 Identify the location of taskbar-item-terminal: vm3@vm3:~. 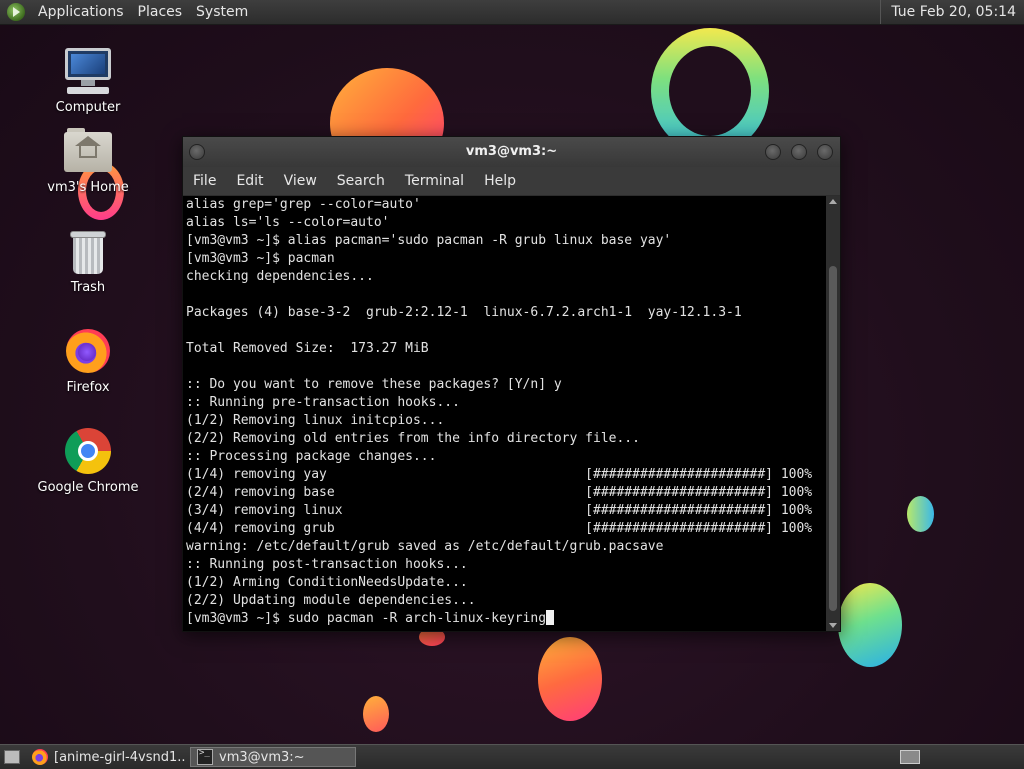
(273, 757).